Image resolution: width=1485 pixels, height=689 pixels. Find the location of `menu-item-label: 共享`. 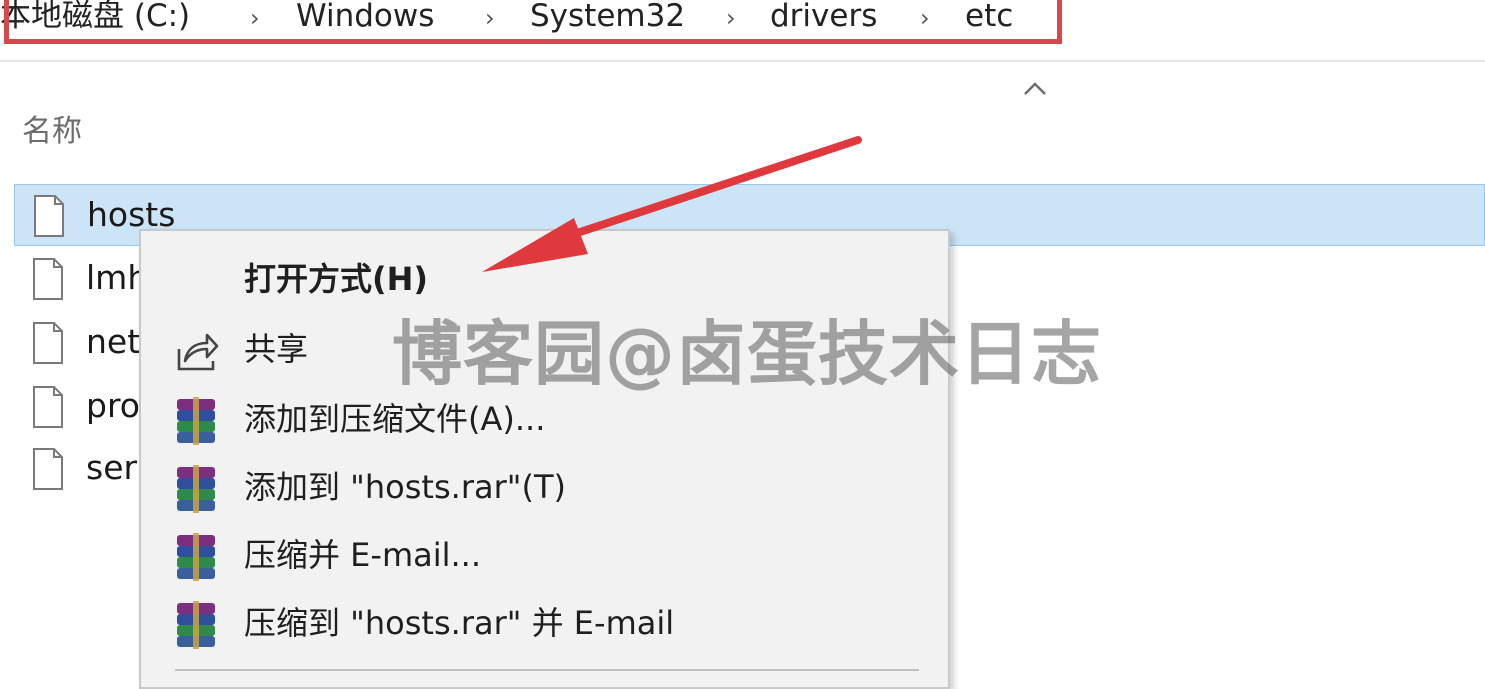

menu-item-label: 共享 is located at coordinates (276, 349).